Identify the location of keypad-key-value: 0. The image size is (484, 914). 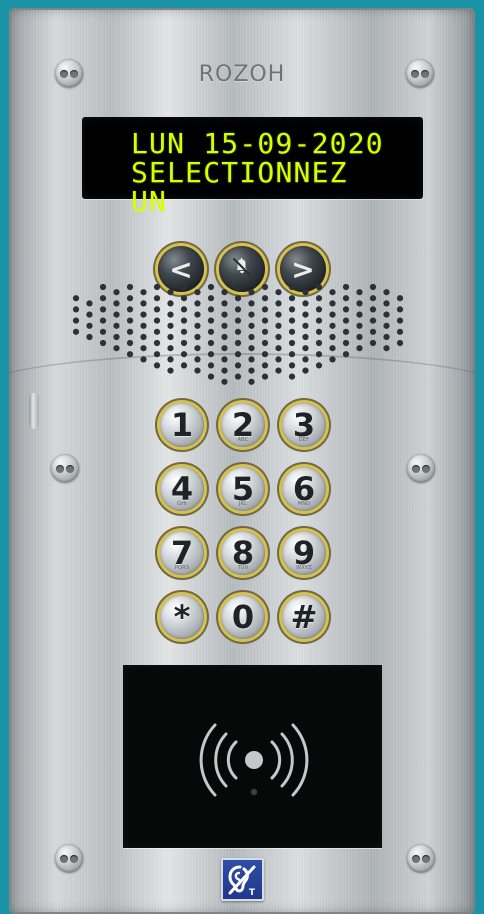
(243, 616).